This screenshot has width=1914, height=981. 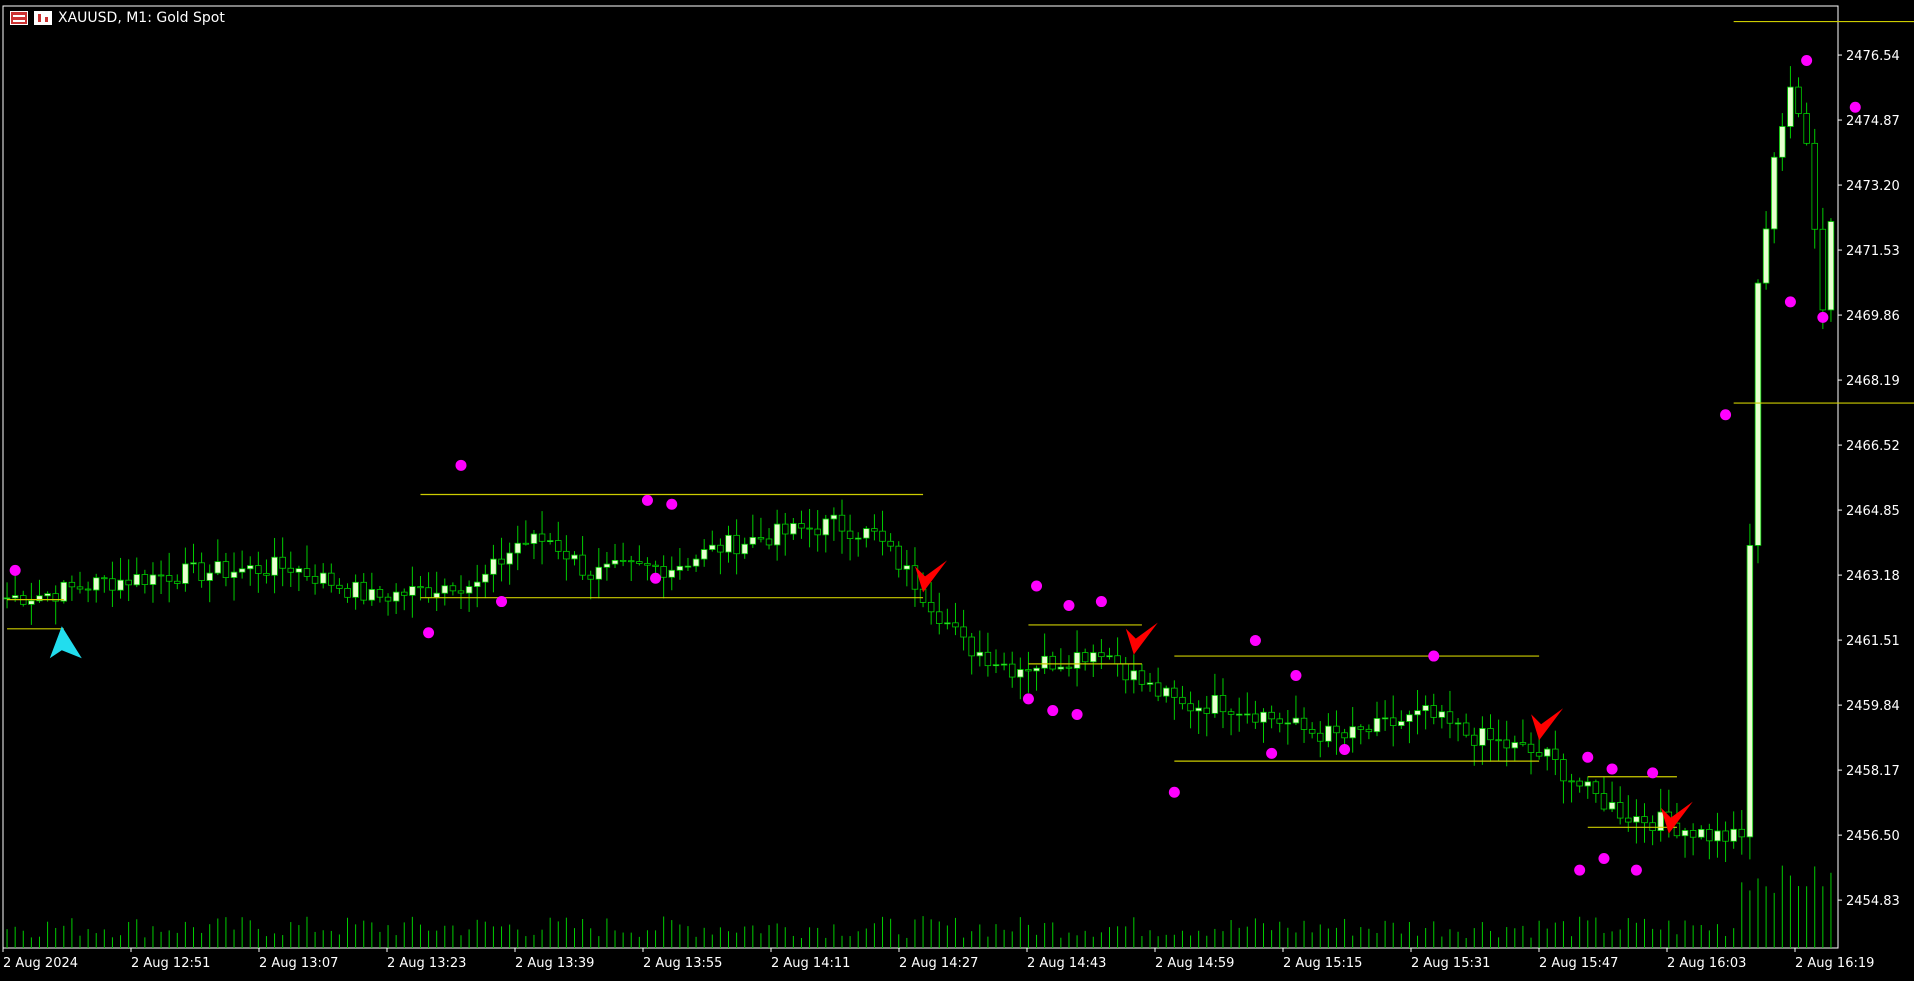 I want to click on chart-type-icon, so click(x=43, y=18).